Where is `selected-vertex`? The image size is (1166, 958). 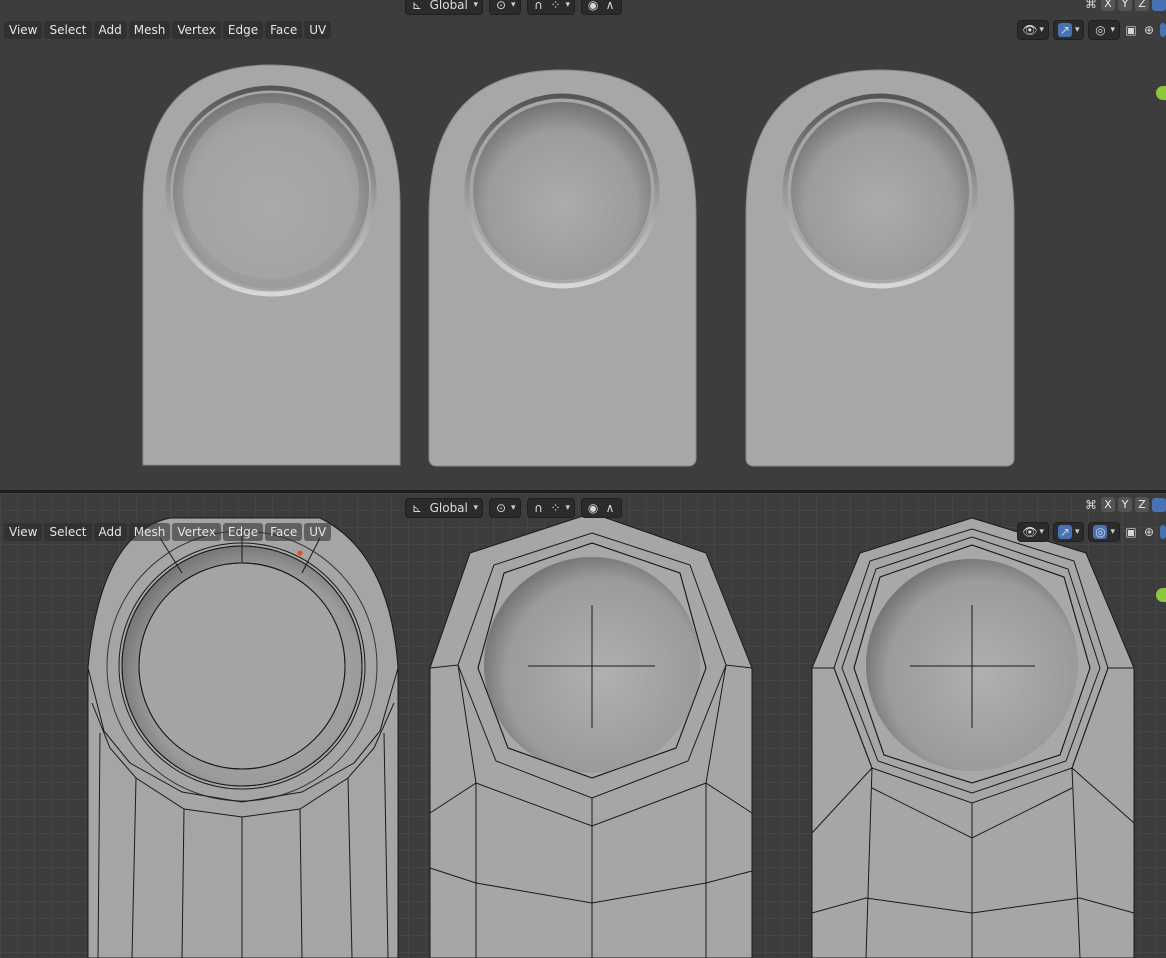
selected-vertex is located at coordinates (300, 553).